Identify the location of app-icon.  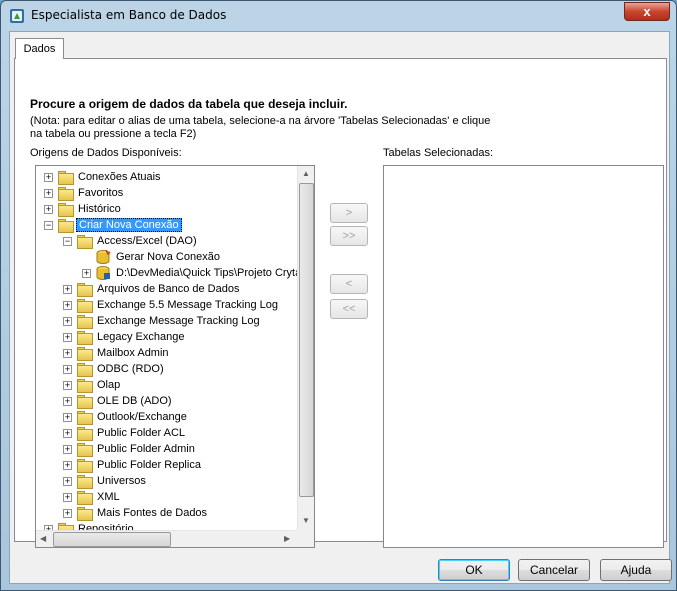
(17, 16).